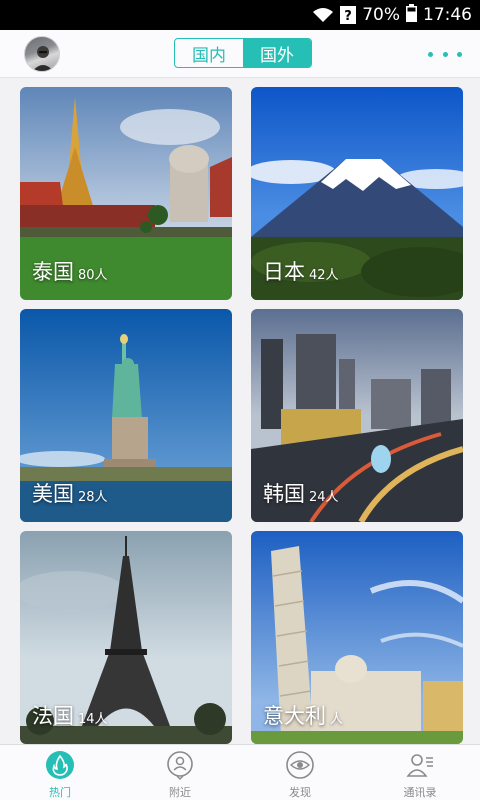 The width and height of the screenshot is (480, 800). What do you see at coordinates (357, 637) in the screenshot?
I see `destination-card-italy: 意大利人` at bounding box center [357, 637].